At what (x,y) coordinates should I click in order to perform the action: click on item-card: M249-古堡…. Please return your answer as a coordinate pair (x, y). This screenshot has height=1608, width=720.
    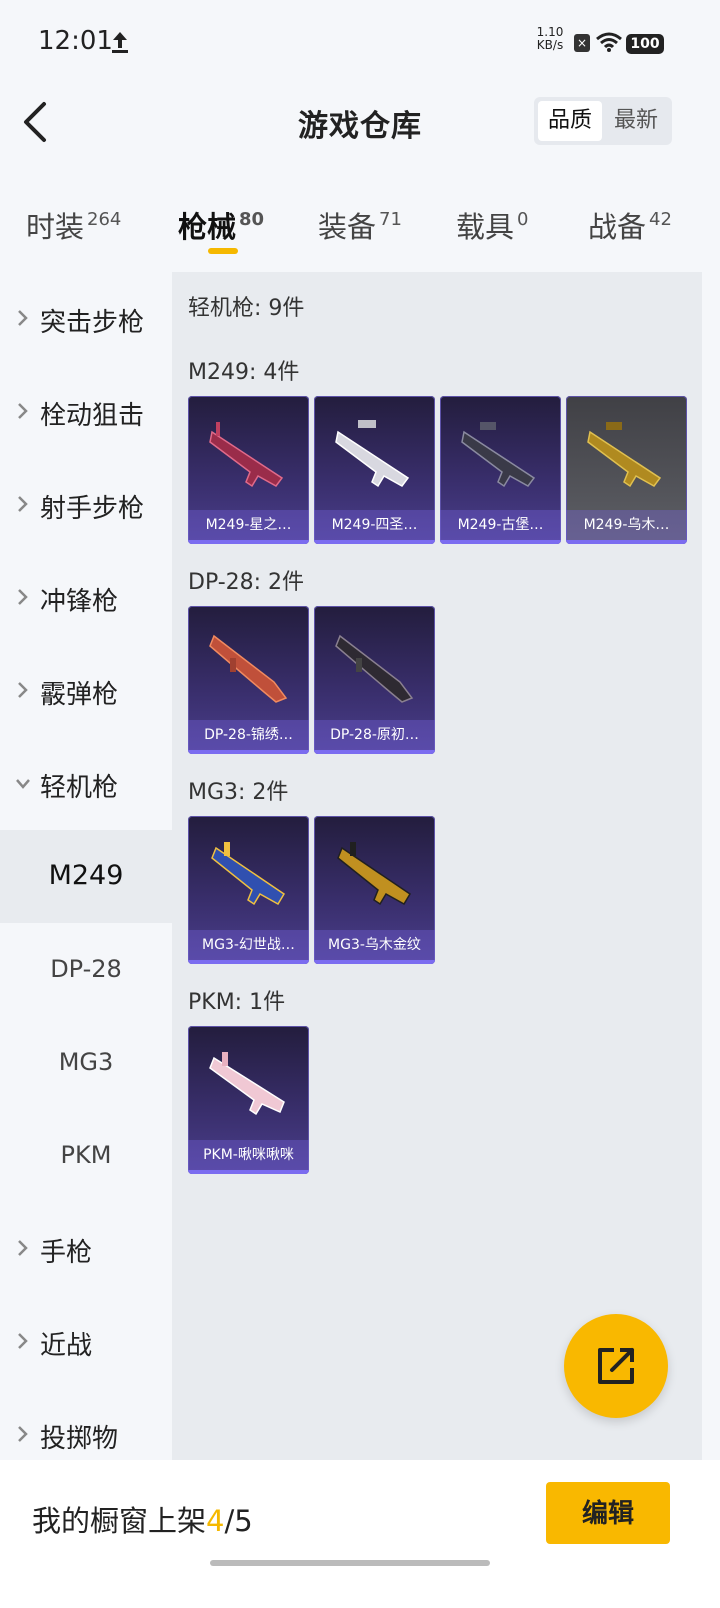
    Looking at the image, I should click on (500, 470).